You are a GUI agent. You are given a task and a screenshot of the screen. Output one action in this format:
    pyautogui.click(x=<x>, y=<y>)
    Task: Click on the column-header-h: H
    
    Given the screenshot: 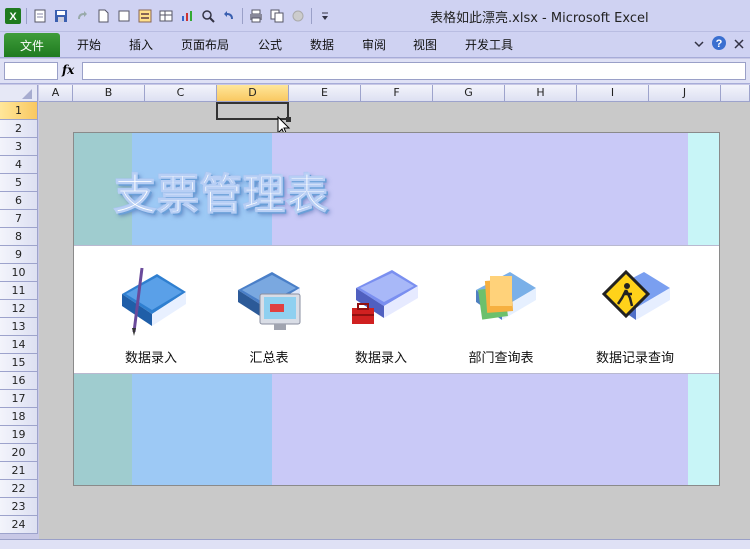 What is the action you would take?
    pyautogui.click(x=541, y=93)
    